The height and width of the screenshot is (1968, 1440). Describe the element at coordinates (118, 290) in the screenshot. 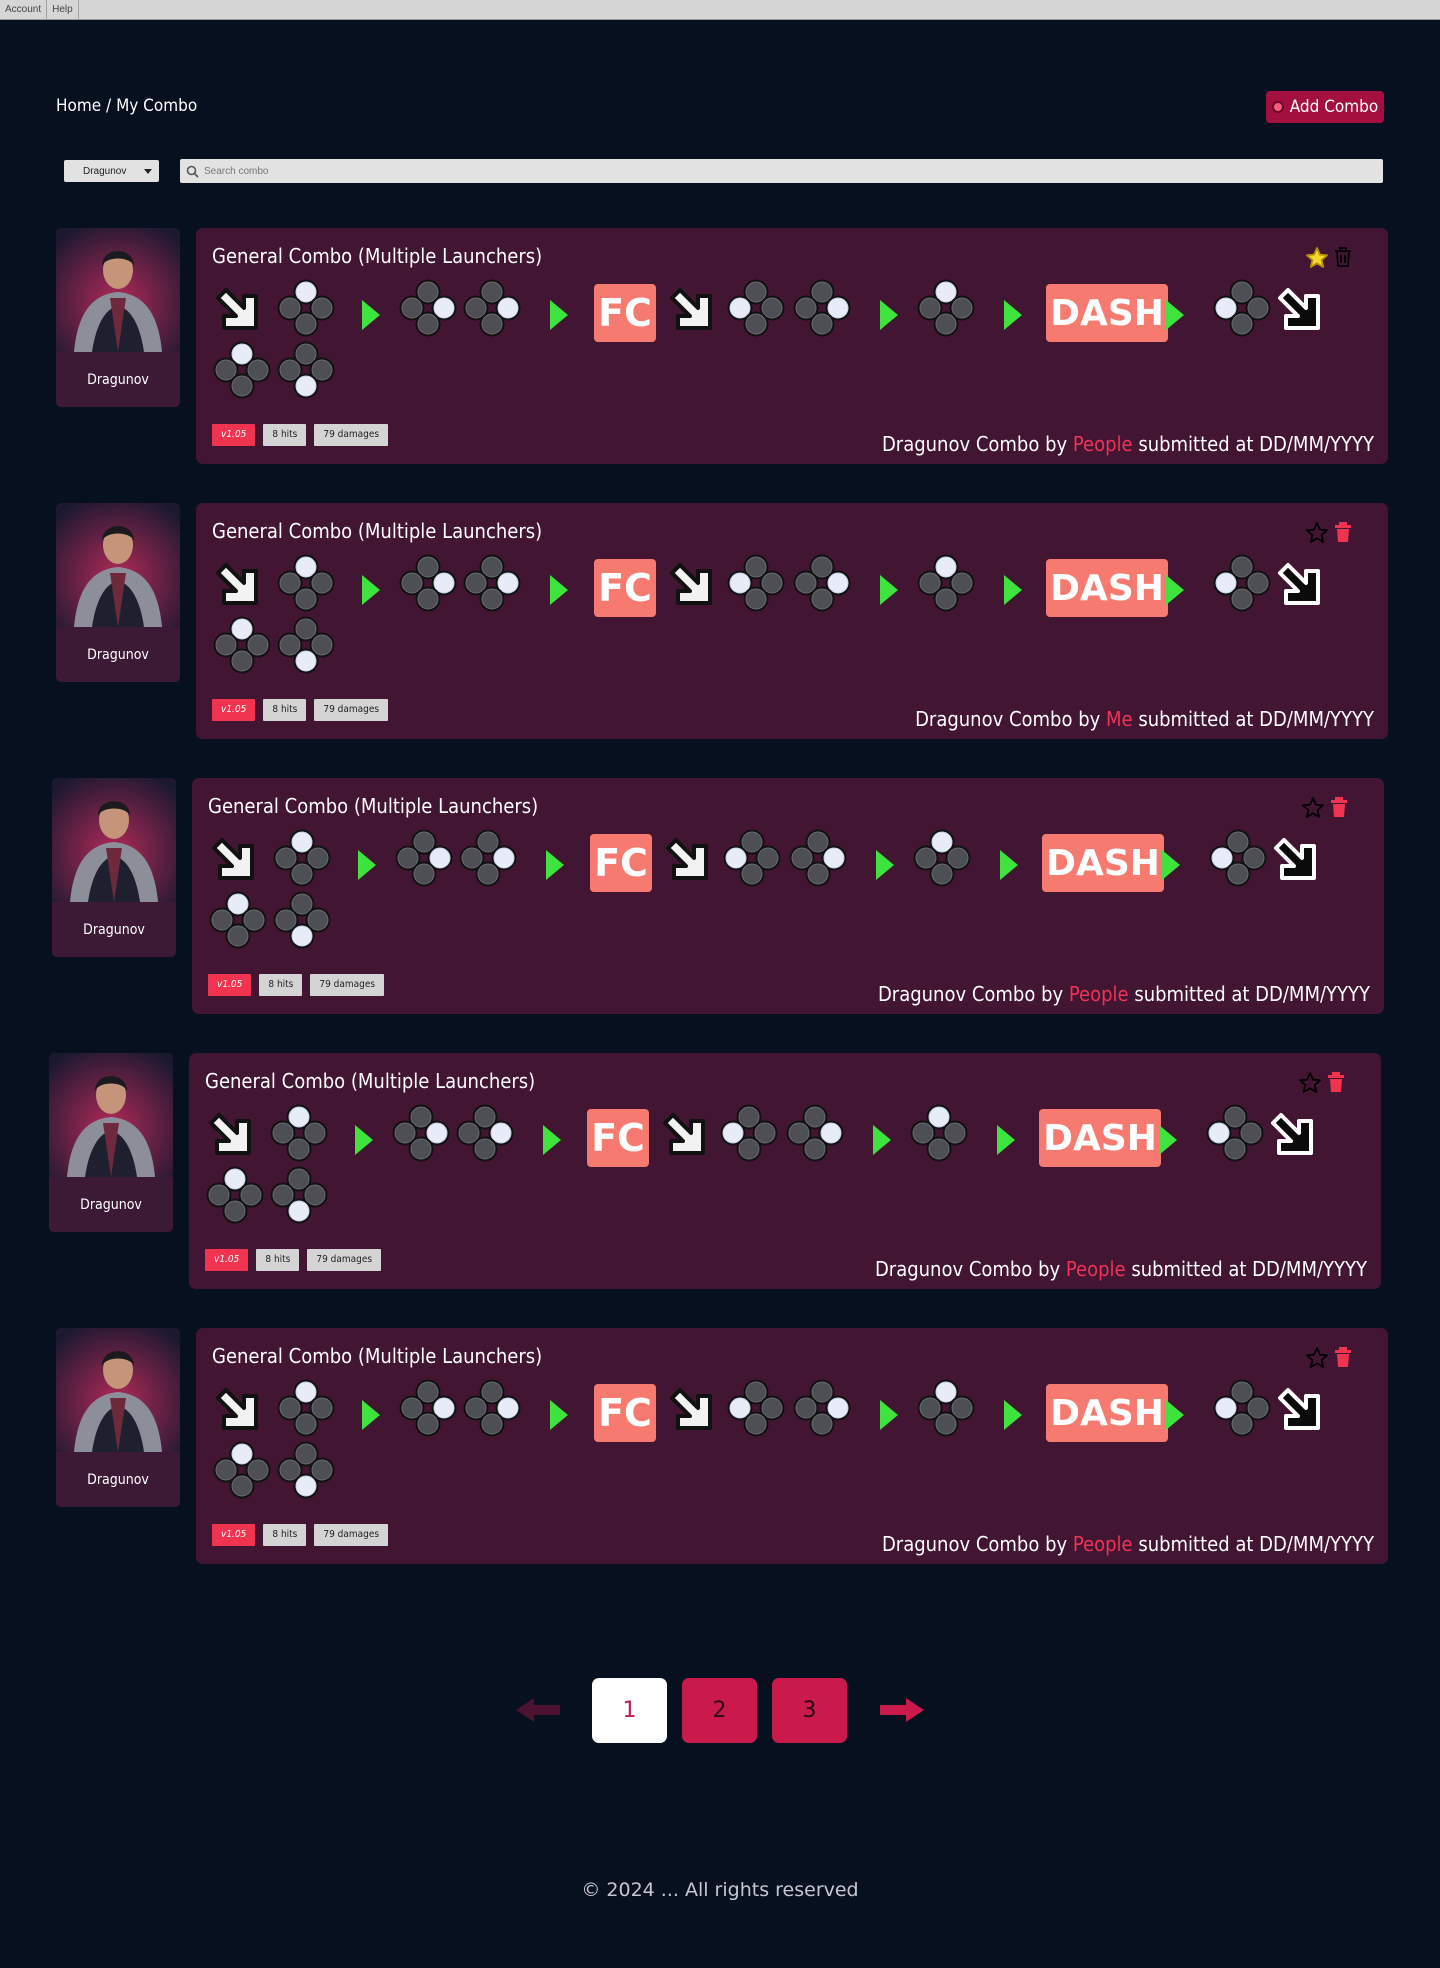

I see `character-portrait` at that location.